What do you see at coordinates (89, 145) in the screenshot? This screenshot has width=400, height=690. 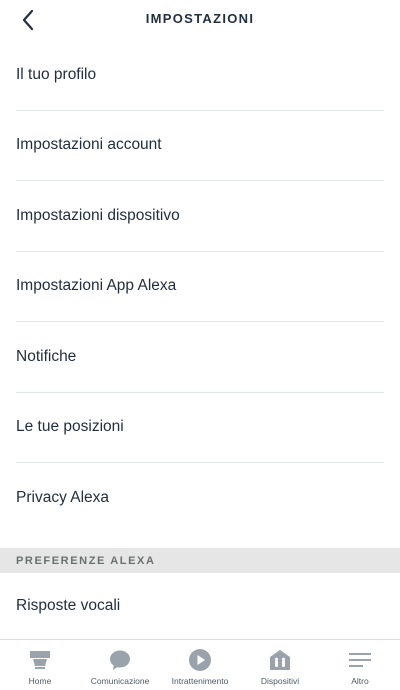 I see `settings-item-label: Impostazioni account` at bounding box center [89, 145].